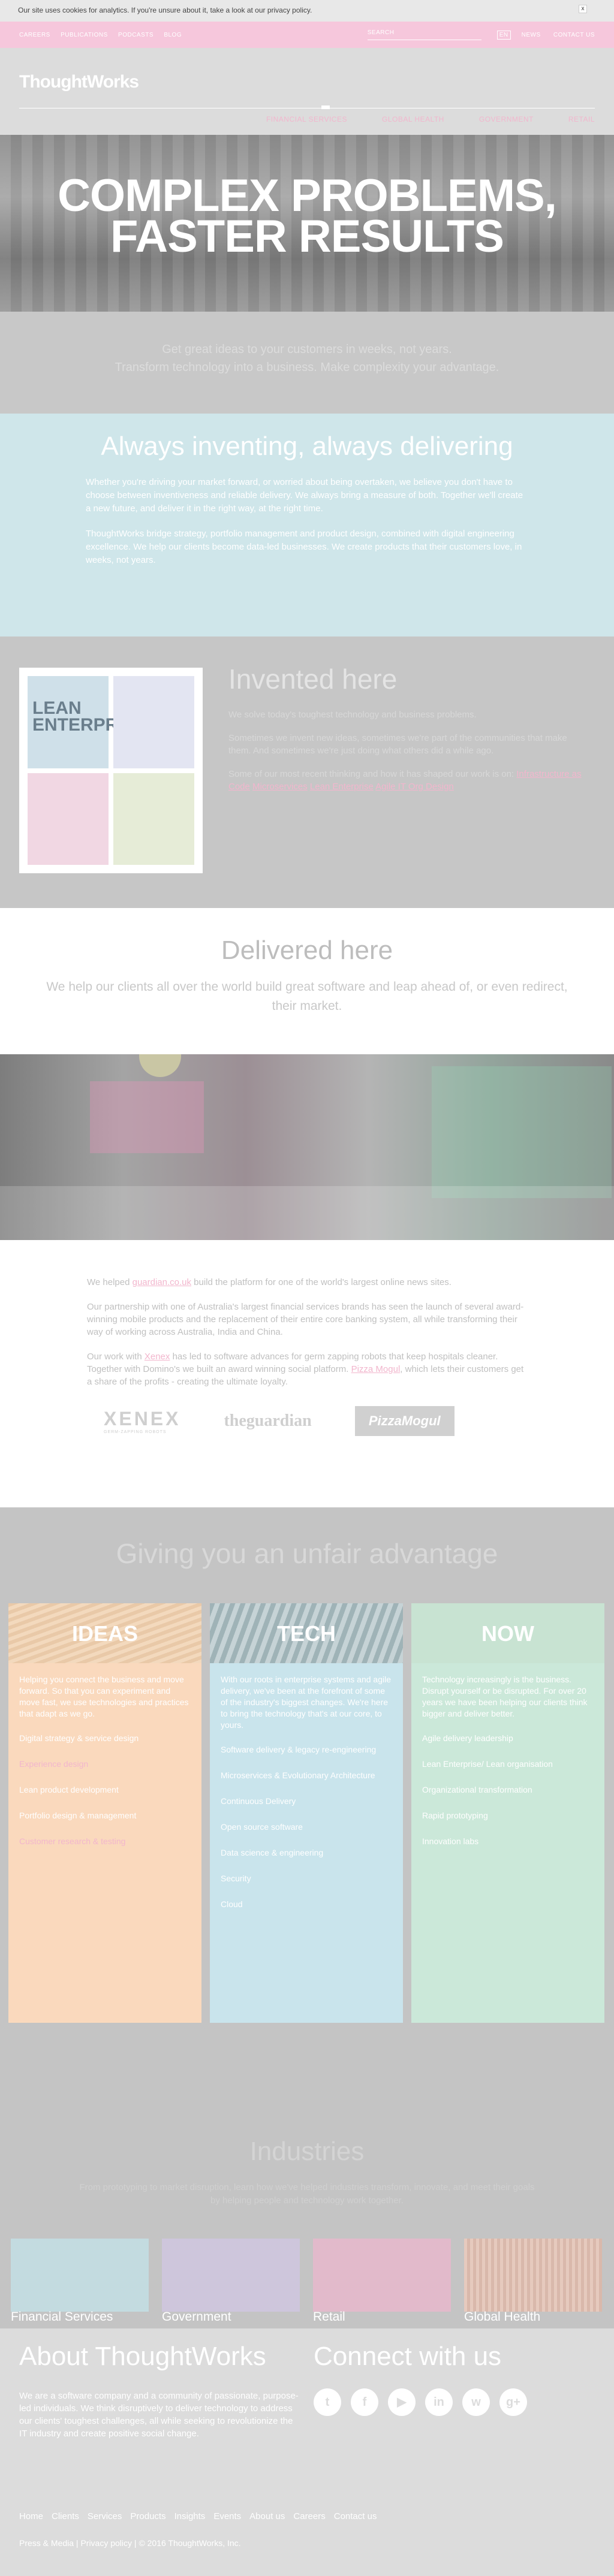  Describe the element at coordinates (84, 35) in the screenshot. I see `utility-link-publications: Publications` at that location.